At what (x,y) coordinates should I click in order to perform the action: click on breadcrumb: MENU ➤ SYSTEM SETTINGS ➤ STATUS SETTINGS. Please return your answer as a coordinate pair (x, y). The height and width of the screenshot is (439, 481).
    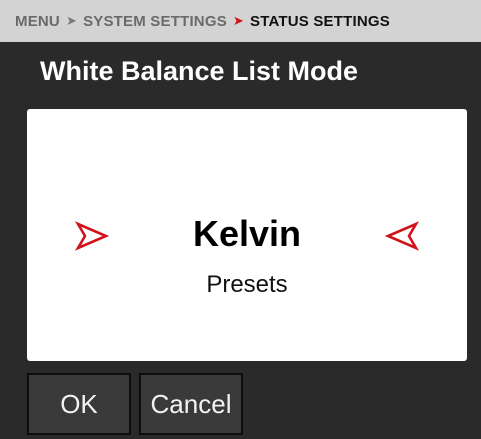
    Looking at the image, I should click on (240, 21).